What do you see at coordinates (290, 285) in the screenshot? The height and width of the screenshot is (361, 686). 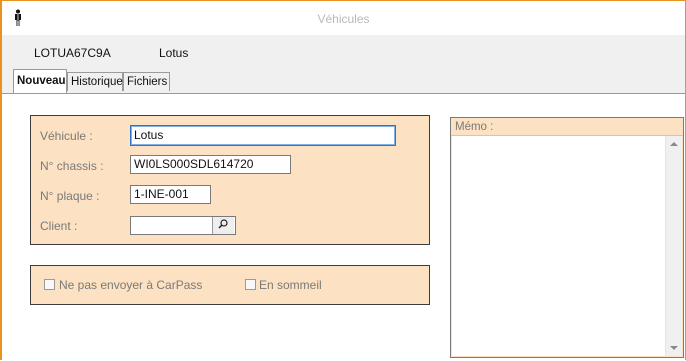 I see `sommeil-label: En sommeil` at bounding box center [290, 285].